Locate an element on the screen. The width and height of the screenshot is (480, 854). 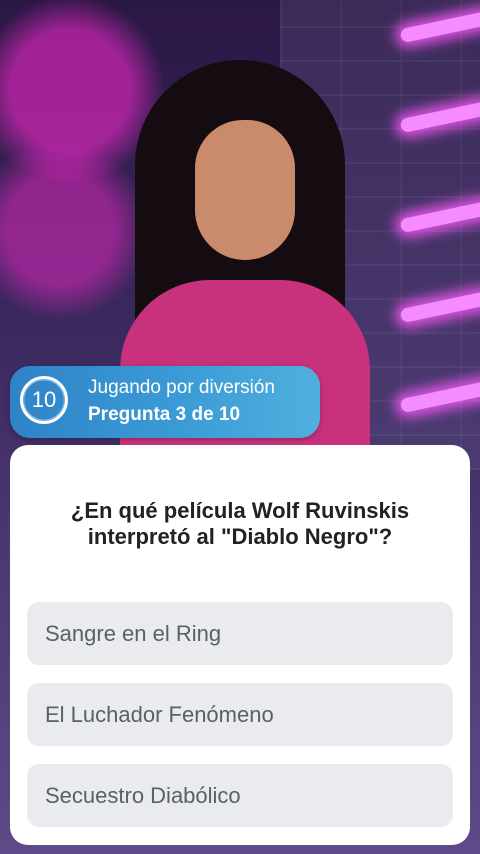
answer-option-label: Secuestro Diabólico is located at coordinates (143, 795).